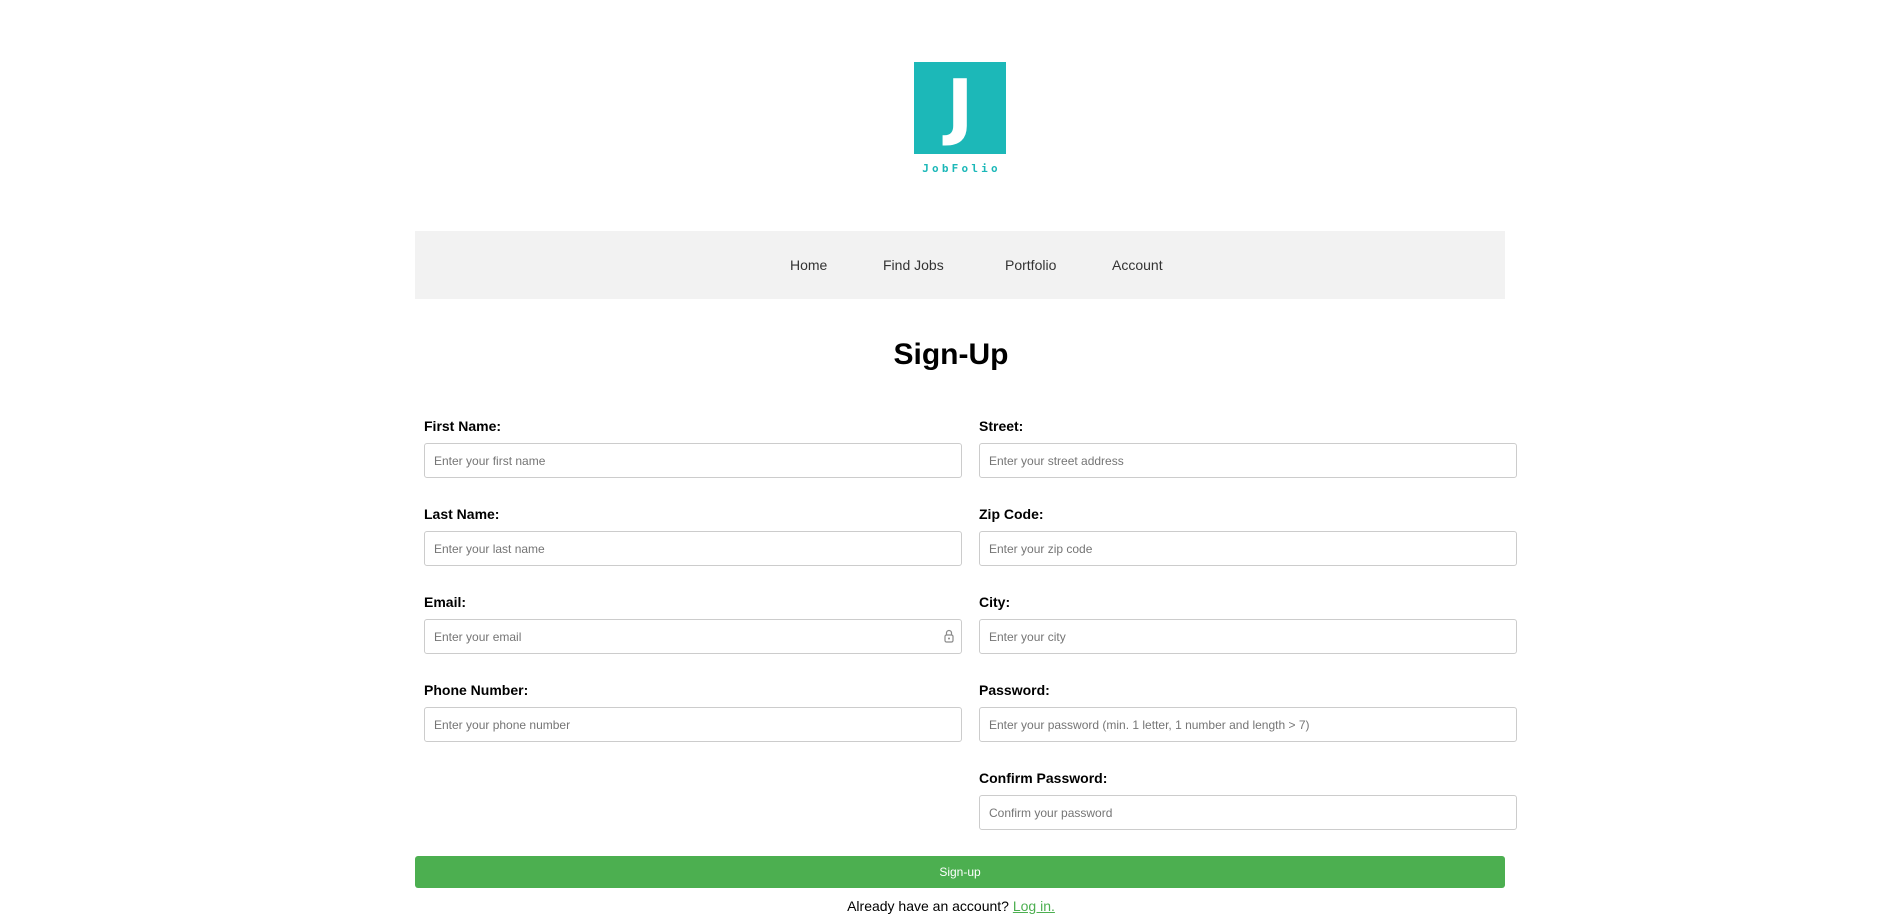 The height and width of the screenshot is (923, 1902). I want to click on street-field: Street:, so click(1248, 448).